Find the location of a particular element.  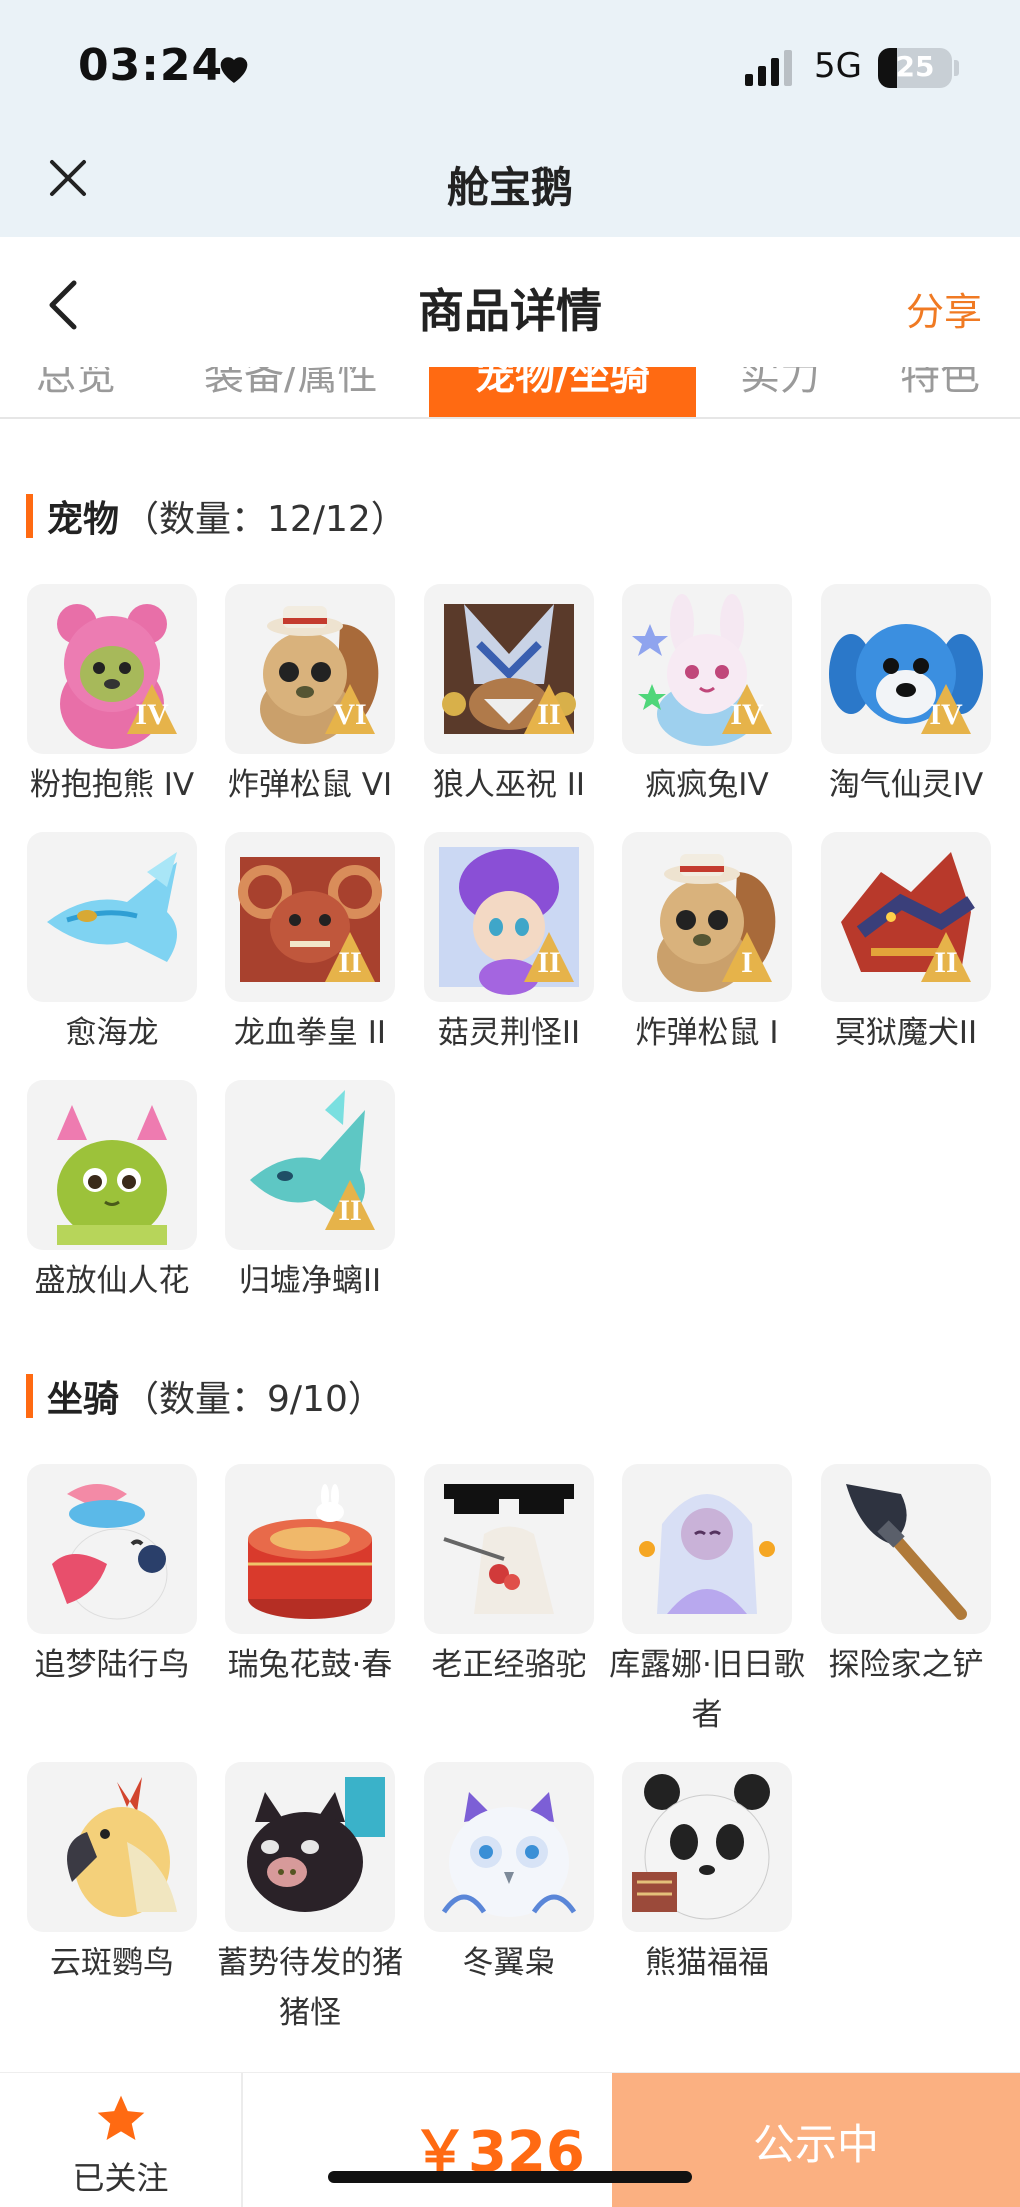

sea-dragon-icon is located at coordinates (112, 917).